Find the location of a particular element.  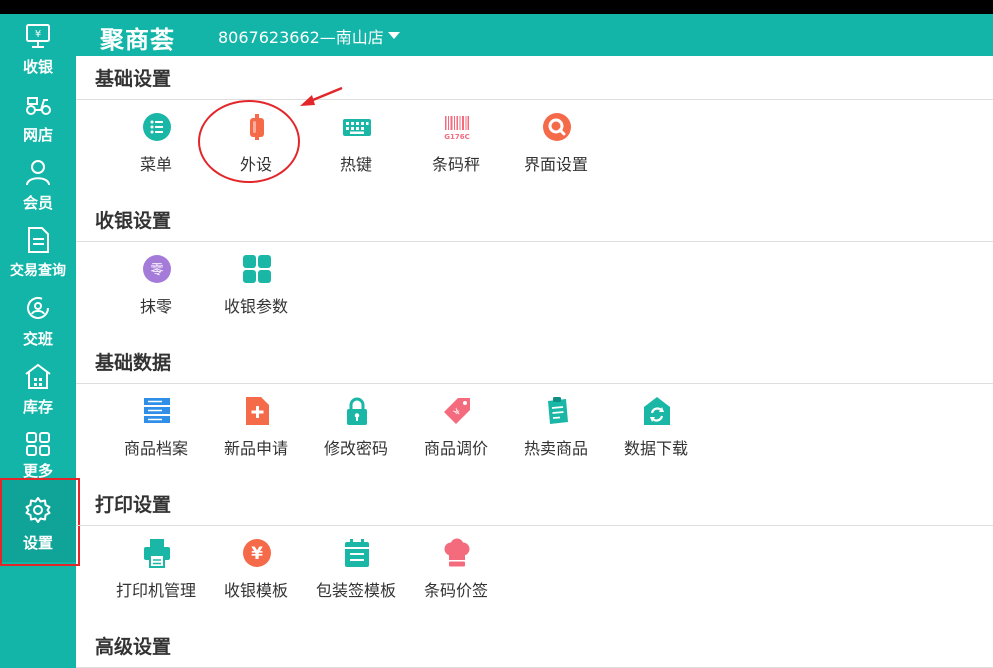

cashier-icon: ¥ is located at coordinates (38, 36).